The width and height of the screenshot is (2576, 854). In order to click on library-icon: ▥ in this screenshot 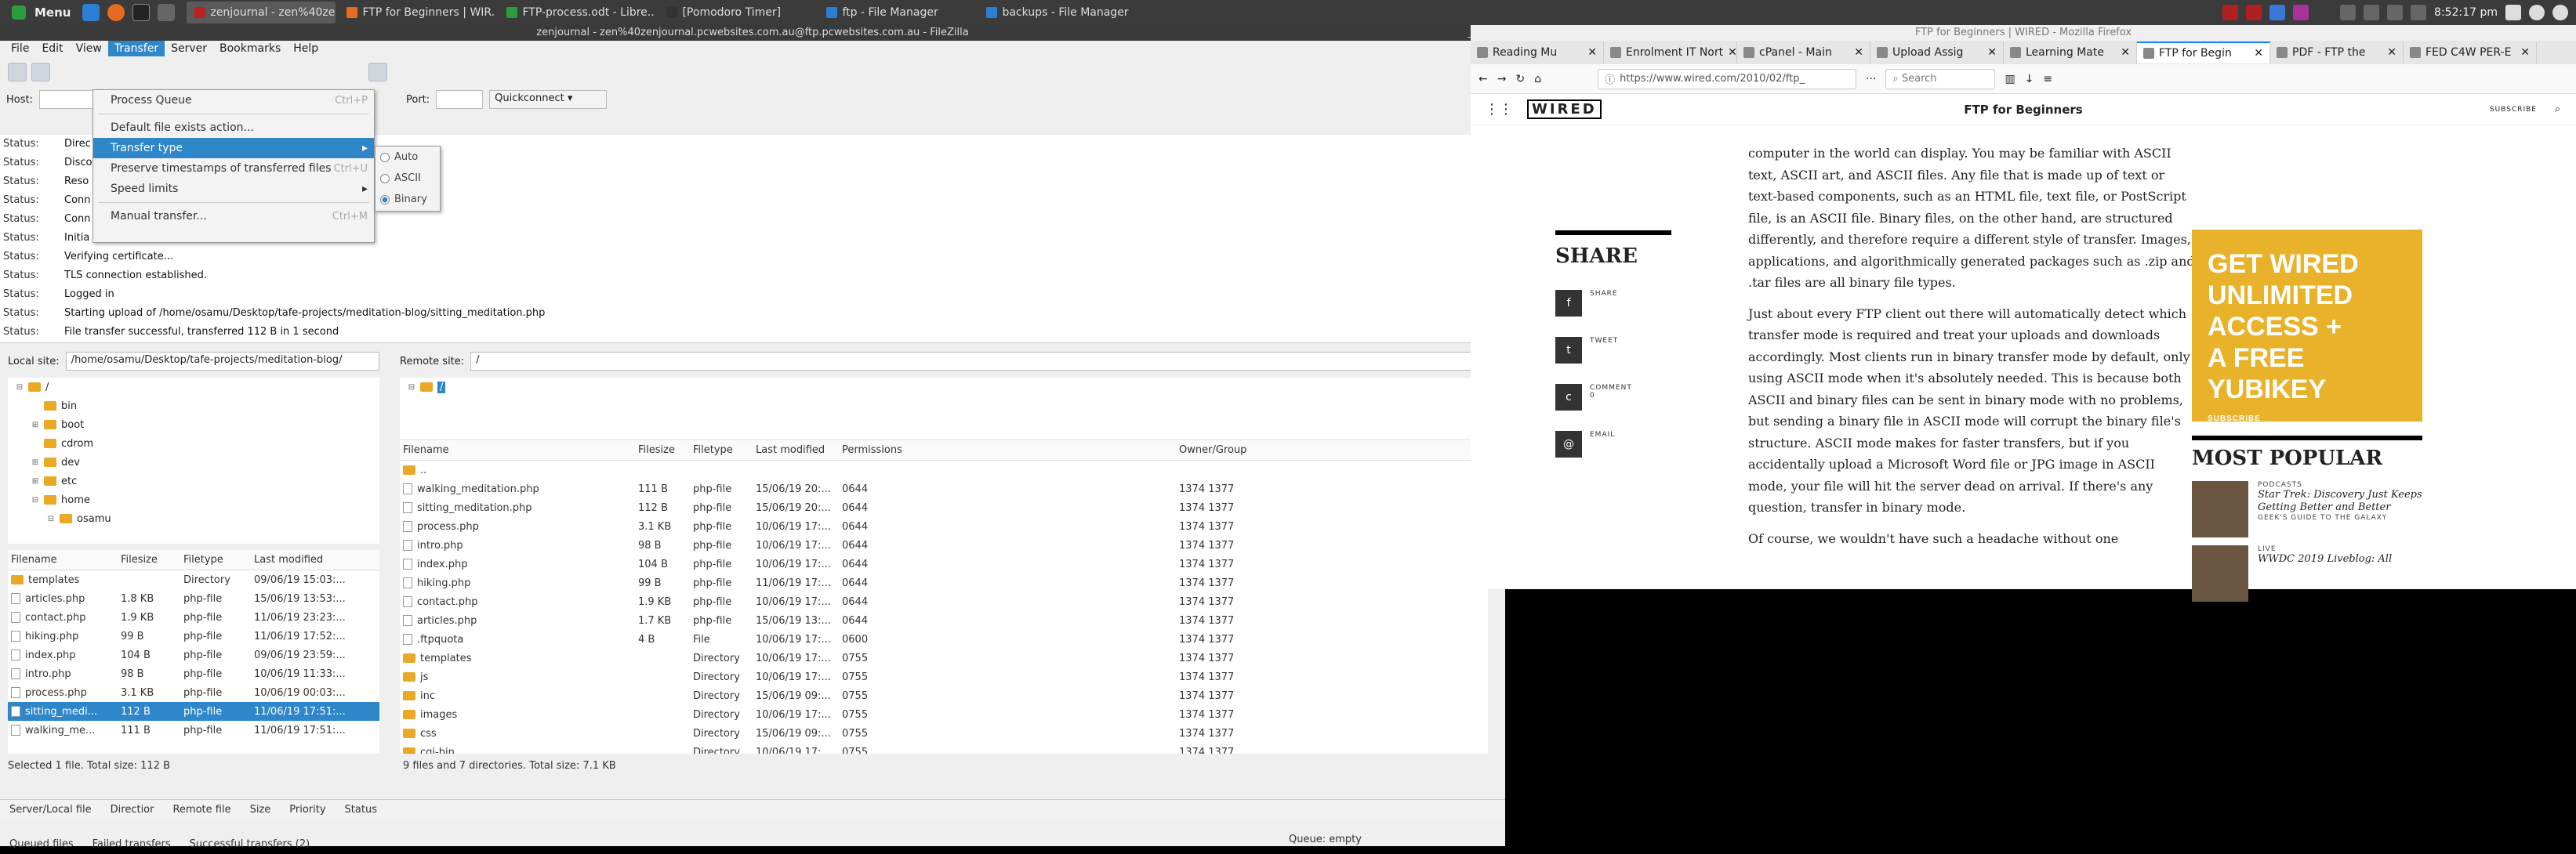, I will do `click(2010, 79)`.